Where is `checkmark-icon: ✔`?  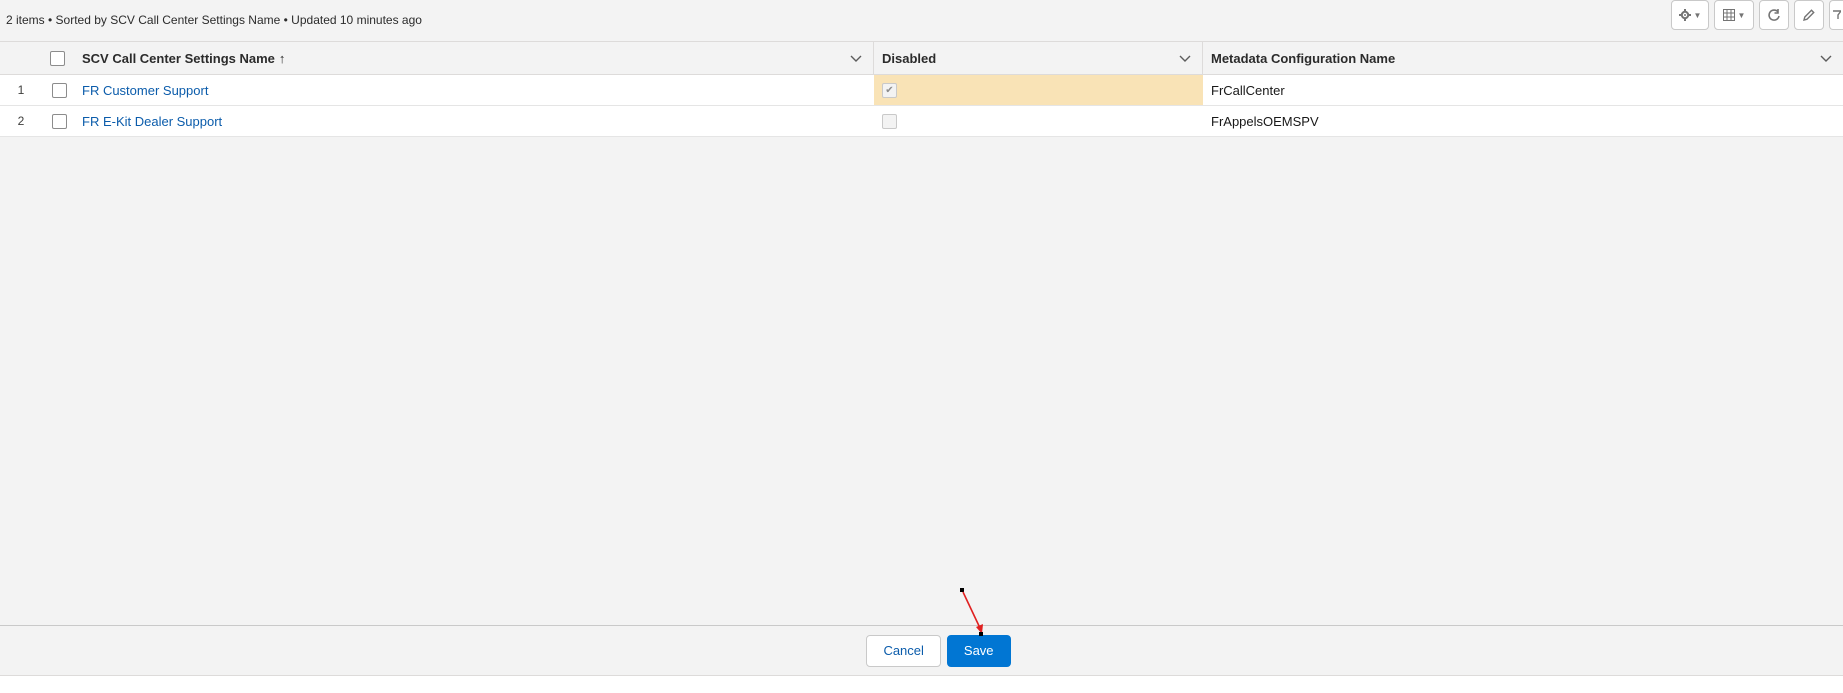 checkmark-icon: ✔ is located at coordinates (889, 90).